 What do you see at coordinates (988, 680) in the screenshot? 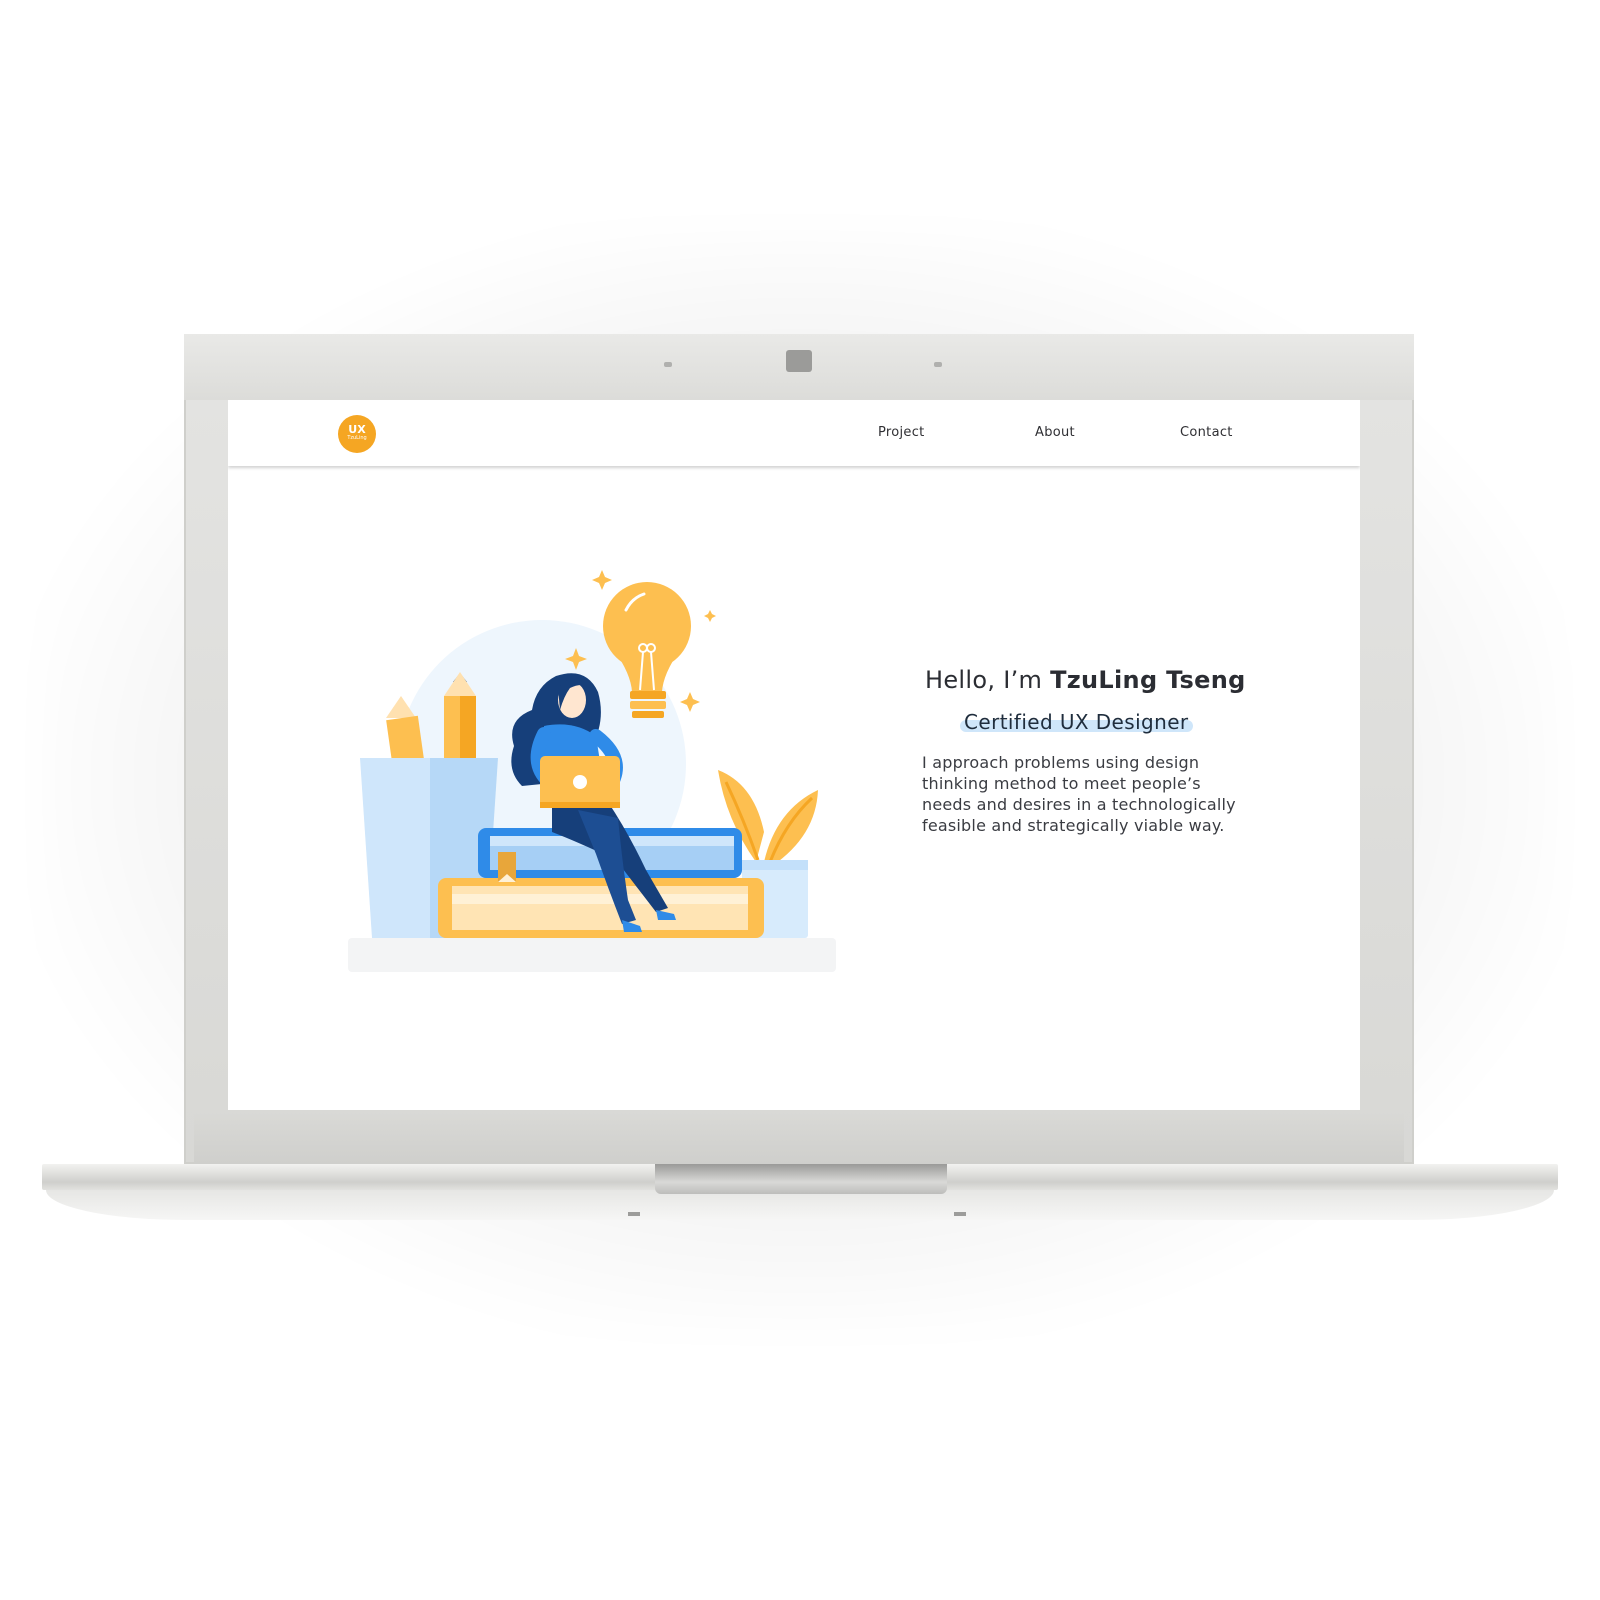
I see `greeting-prefix: Hello, I’m` at bounding box center [988, 680].